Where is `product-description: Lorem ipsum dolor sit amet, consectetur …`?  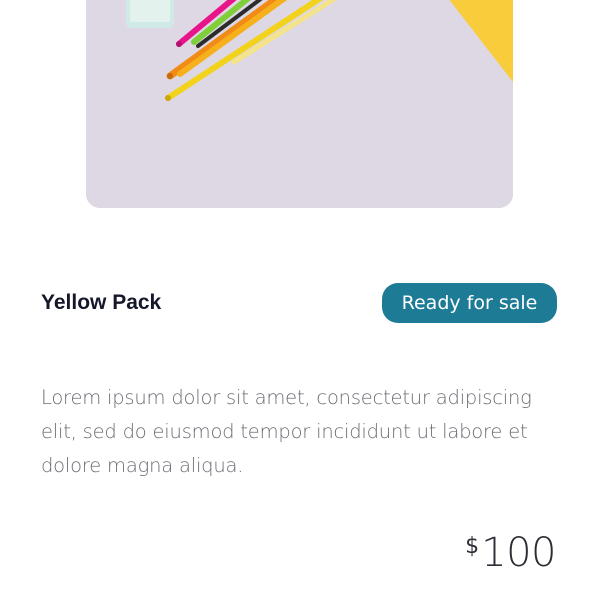 product-description: Lorem ipsum dolor sit amet, consectetur … is located at coordinates (286, 431).